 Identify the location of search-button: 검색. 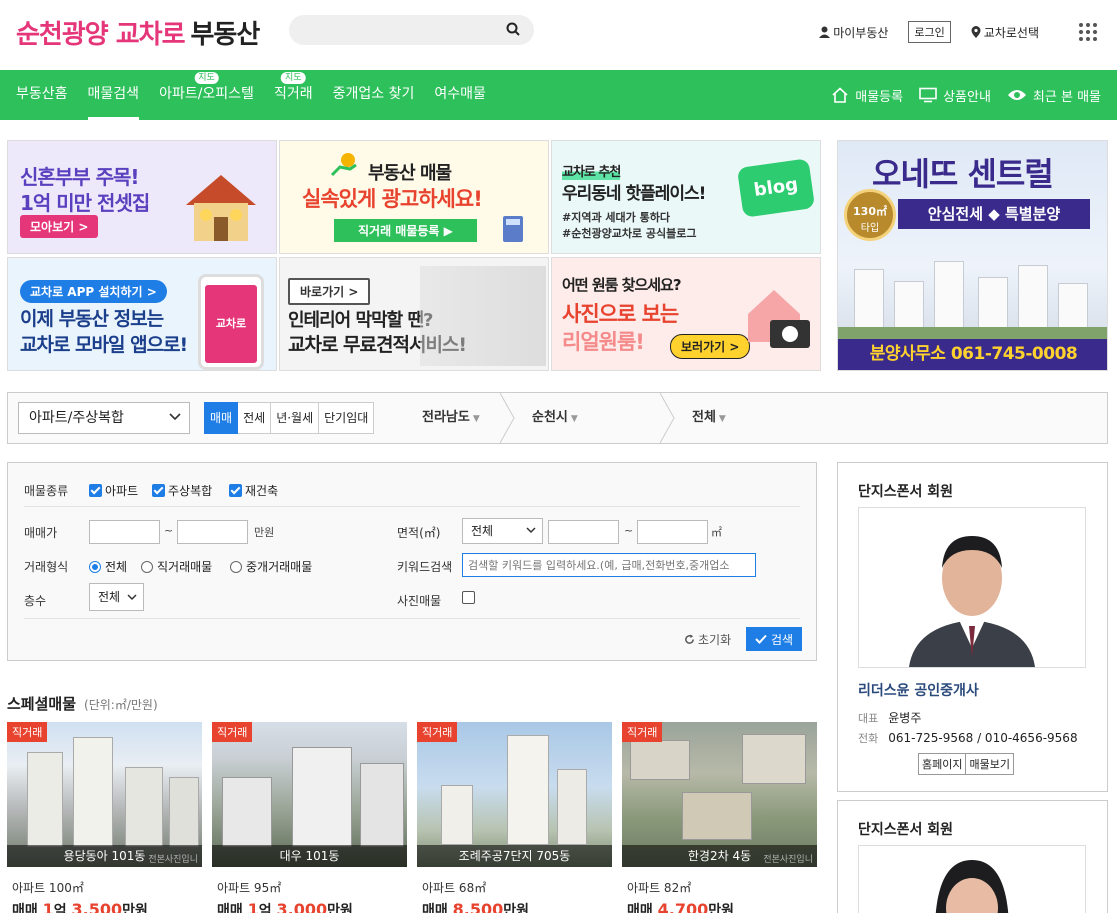
(774, 639).